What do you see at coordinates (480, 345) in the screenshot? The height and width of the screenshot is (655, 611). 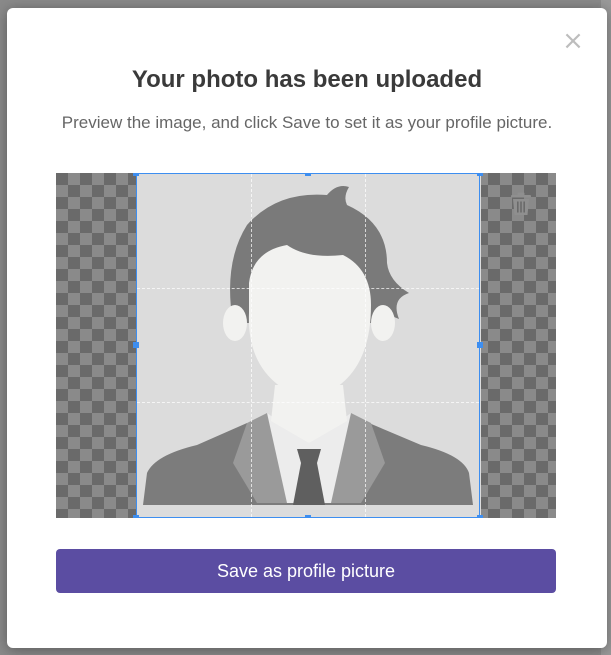 I see `crop-handle-right` at bounding box center [480, 345].